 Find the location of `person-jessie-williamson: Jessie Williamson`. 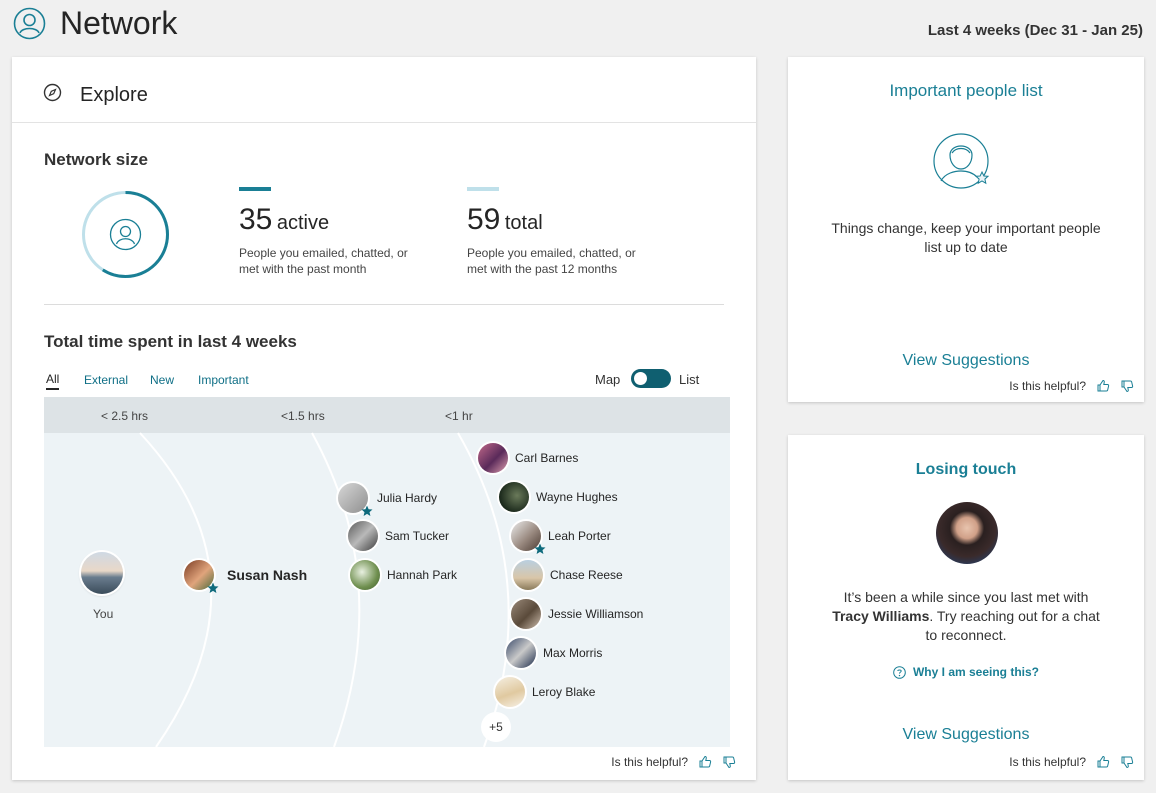

person-jessie-williamson: Jessie Williamson is located at coordinates (577, 614).